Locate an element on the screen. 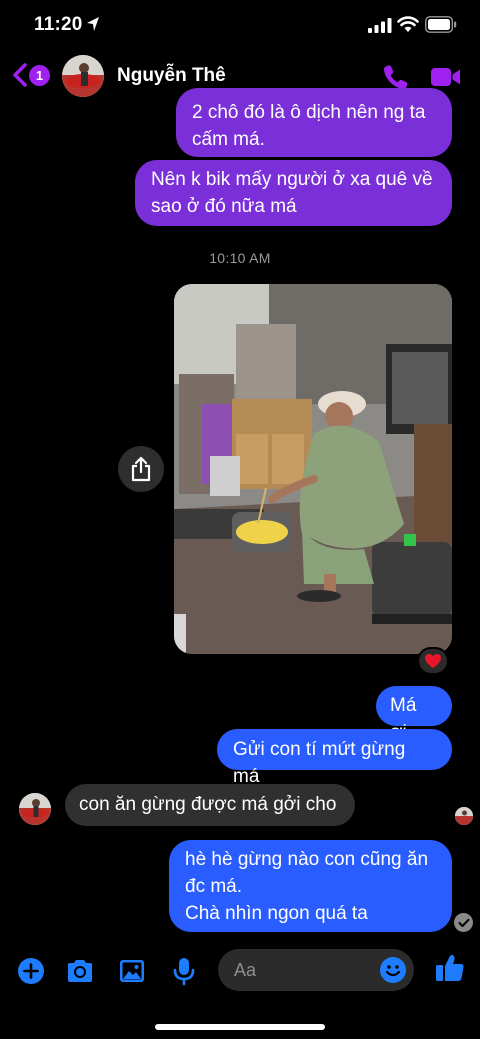 The width and height of the screenshot is (480, 1039). message-bubble-sent: Gửi con tí mứt gừng má is located at coordinates (334, 758).